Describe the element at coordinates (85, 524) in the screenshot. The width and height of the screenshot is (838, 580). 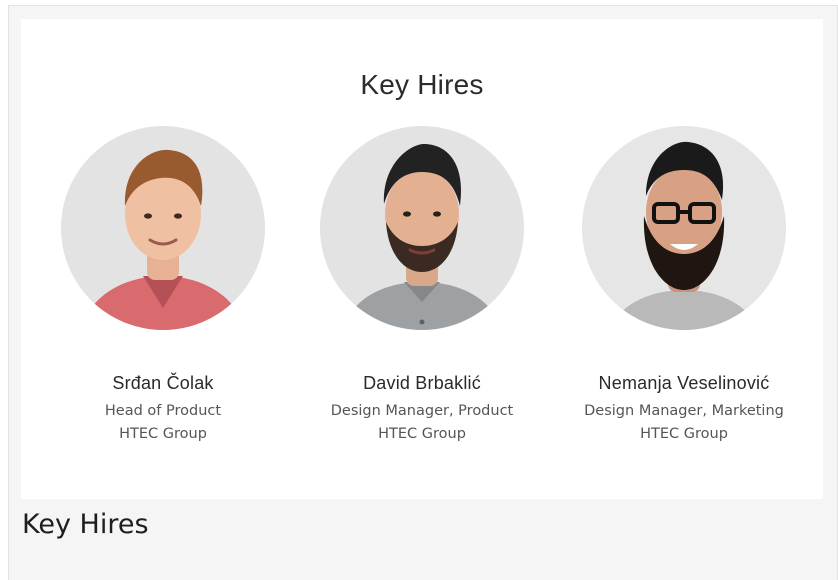
I see `section-caption: Key Hires` at that location.